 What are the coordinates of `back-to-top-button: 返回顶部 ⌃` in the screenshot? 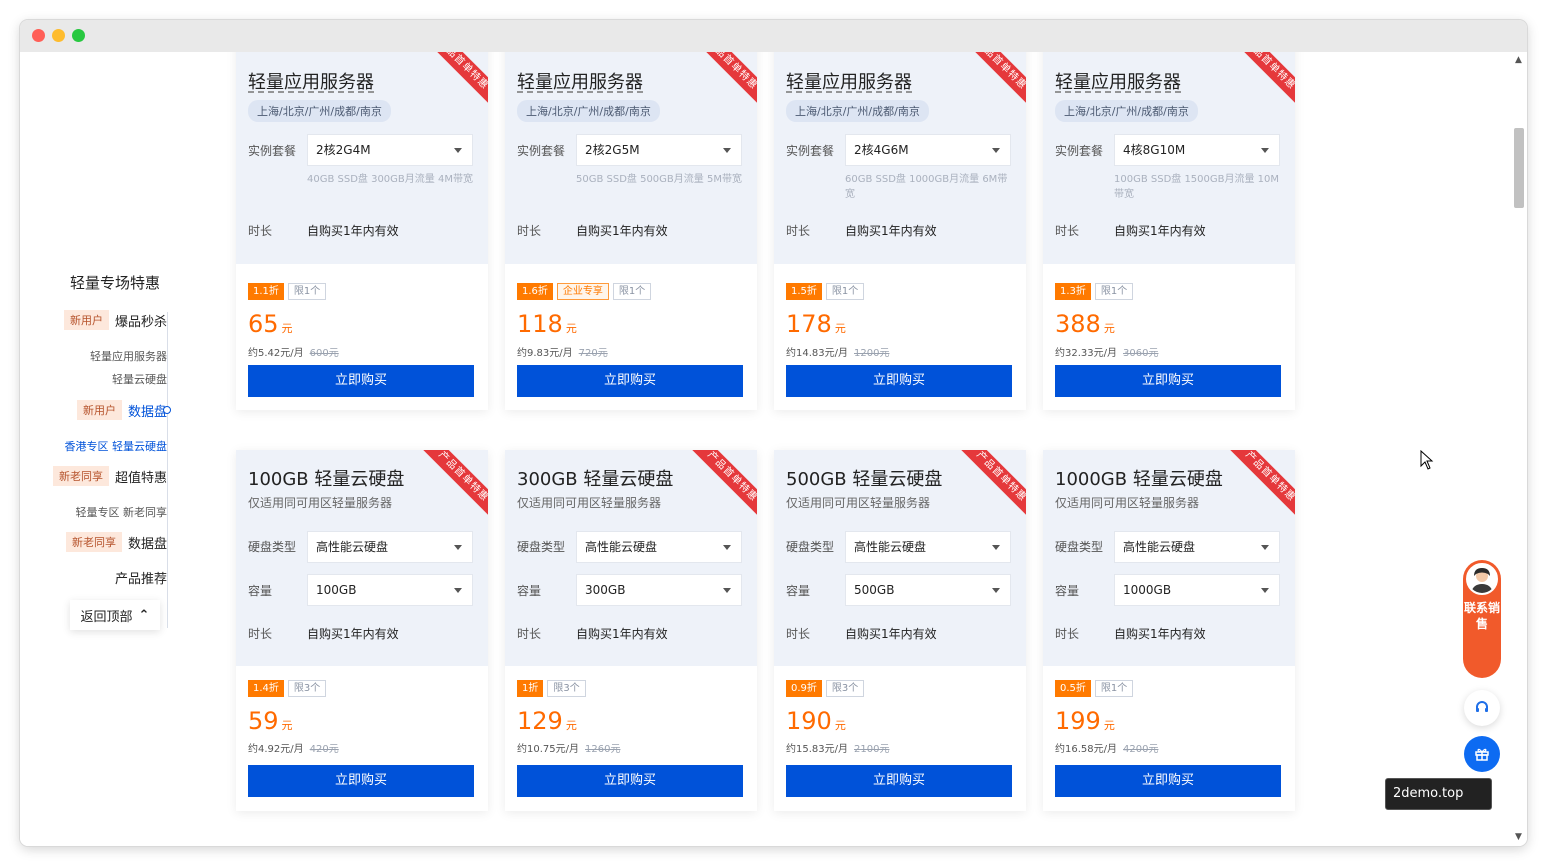 It's located at (115, 615).